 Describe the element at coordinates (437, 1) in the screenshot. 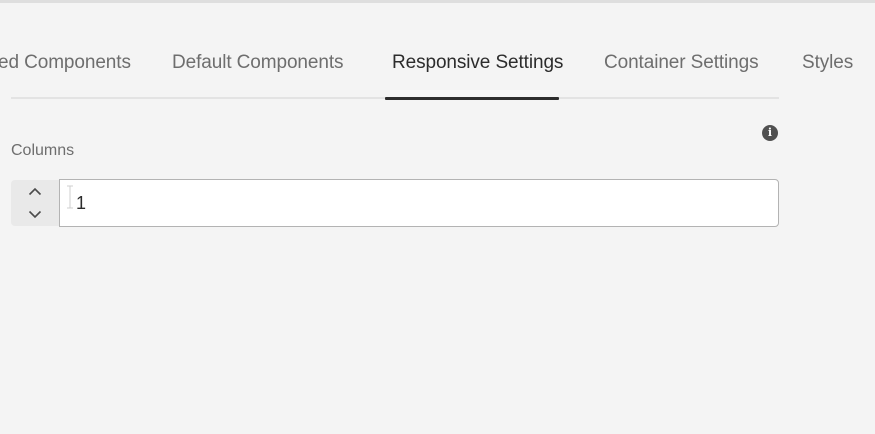

I see `top-border` at that location.